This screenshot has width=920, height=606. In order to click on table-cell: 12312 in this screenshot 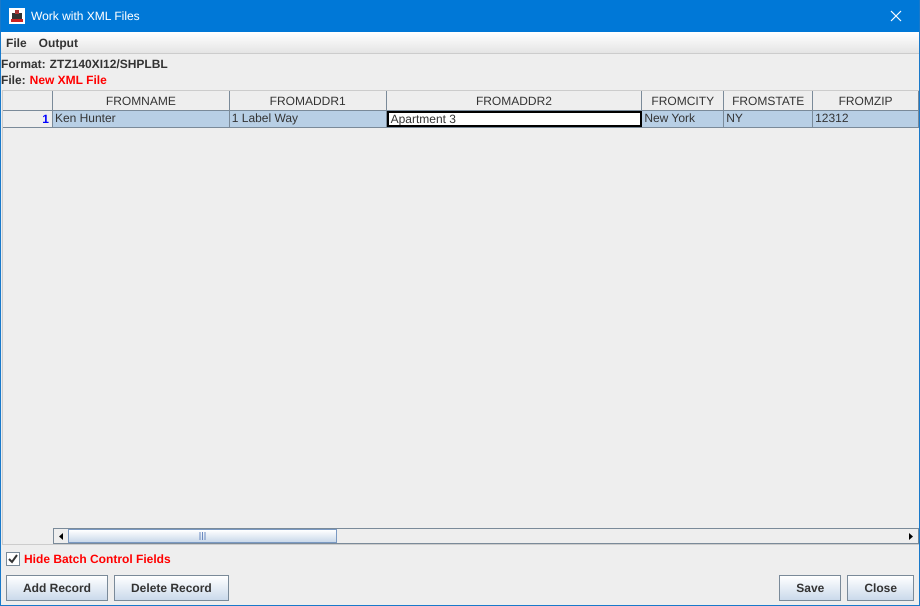, I will do `click(866, 119)`.